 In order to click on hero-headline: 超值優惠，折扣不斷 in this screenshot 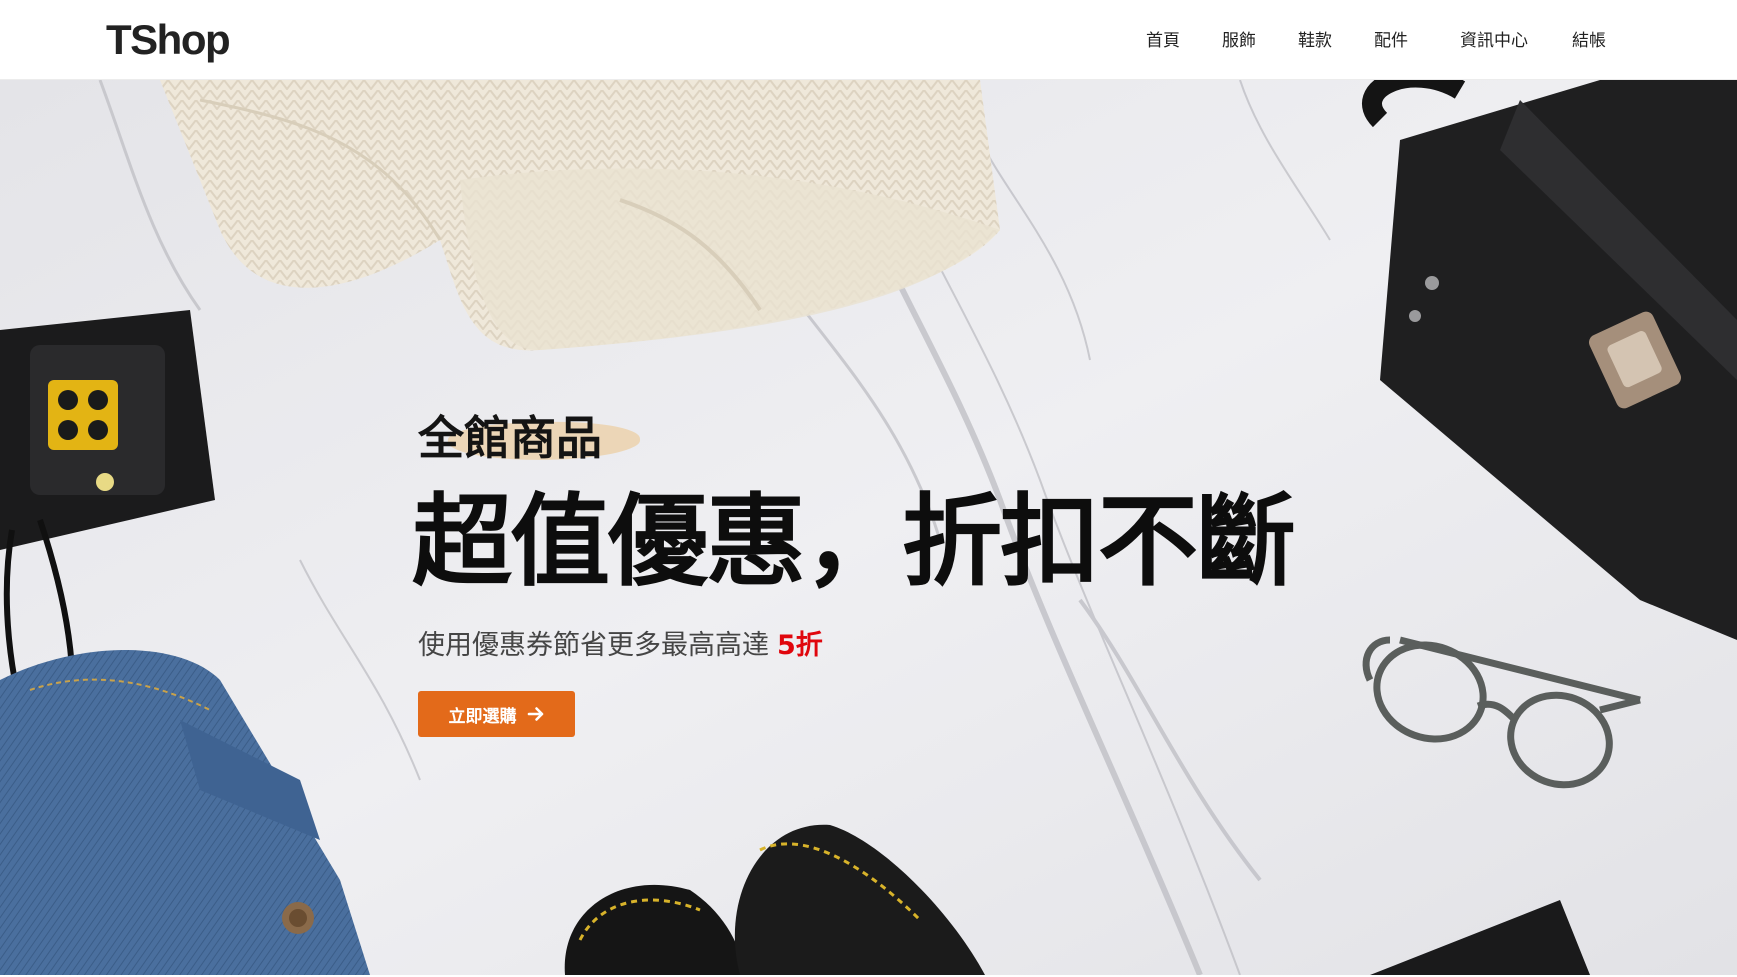, I will do `click(854, 541)`.